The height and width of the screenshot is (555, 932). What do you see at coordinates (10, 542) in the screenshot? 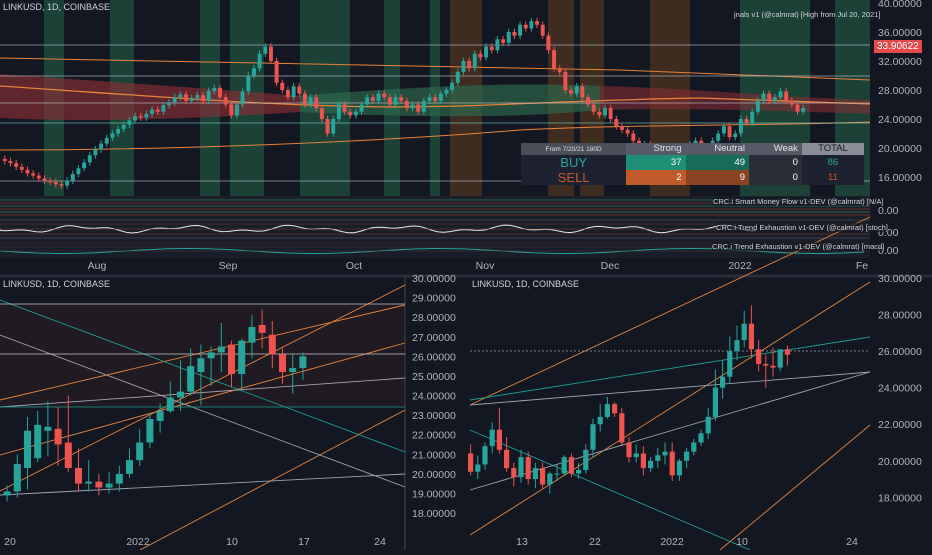
I see `time-tick-label: 20` at bounding box center [10, 542].